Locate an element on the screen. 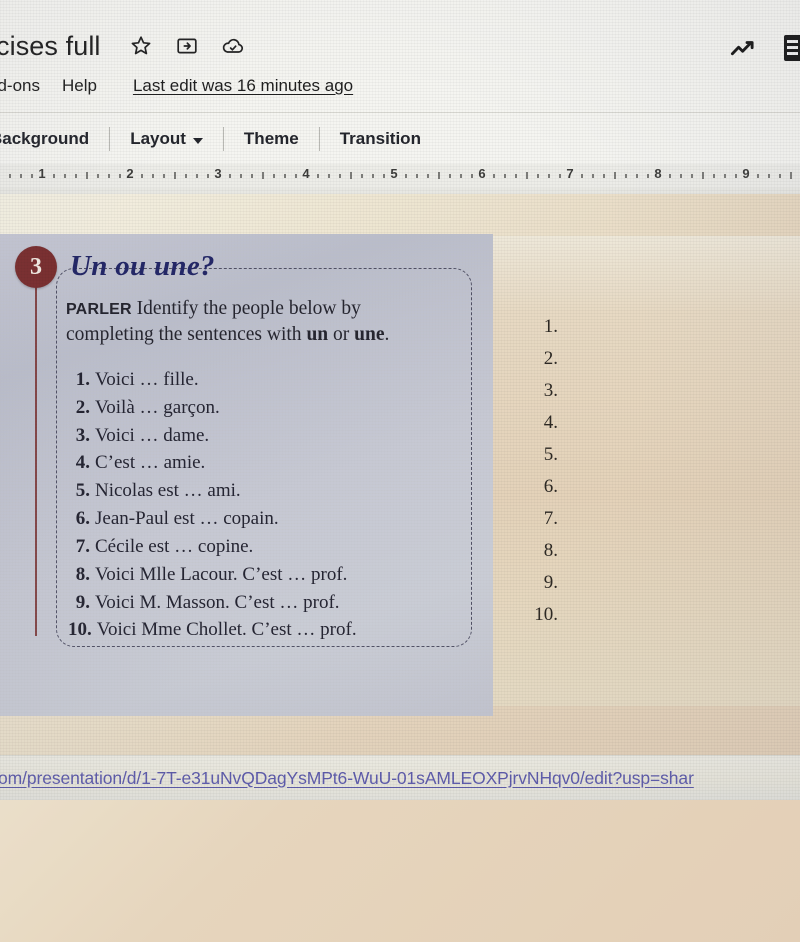  instruction-label: PARLER is located at coordinates (99, 309).